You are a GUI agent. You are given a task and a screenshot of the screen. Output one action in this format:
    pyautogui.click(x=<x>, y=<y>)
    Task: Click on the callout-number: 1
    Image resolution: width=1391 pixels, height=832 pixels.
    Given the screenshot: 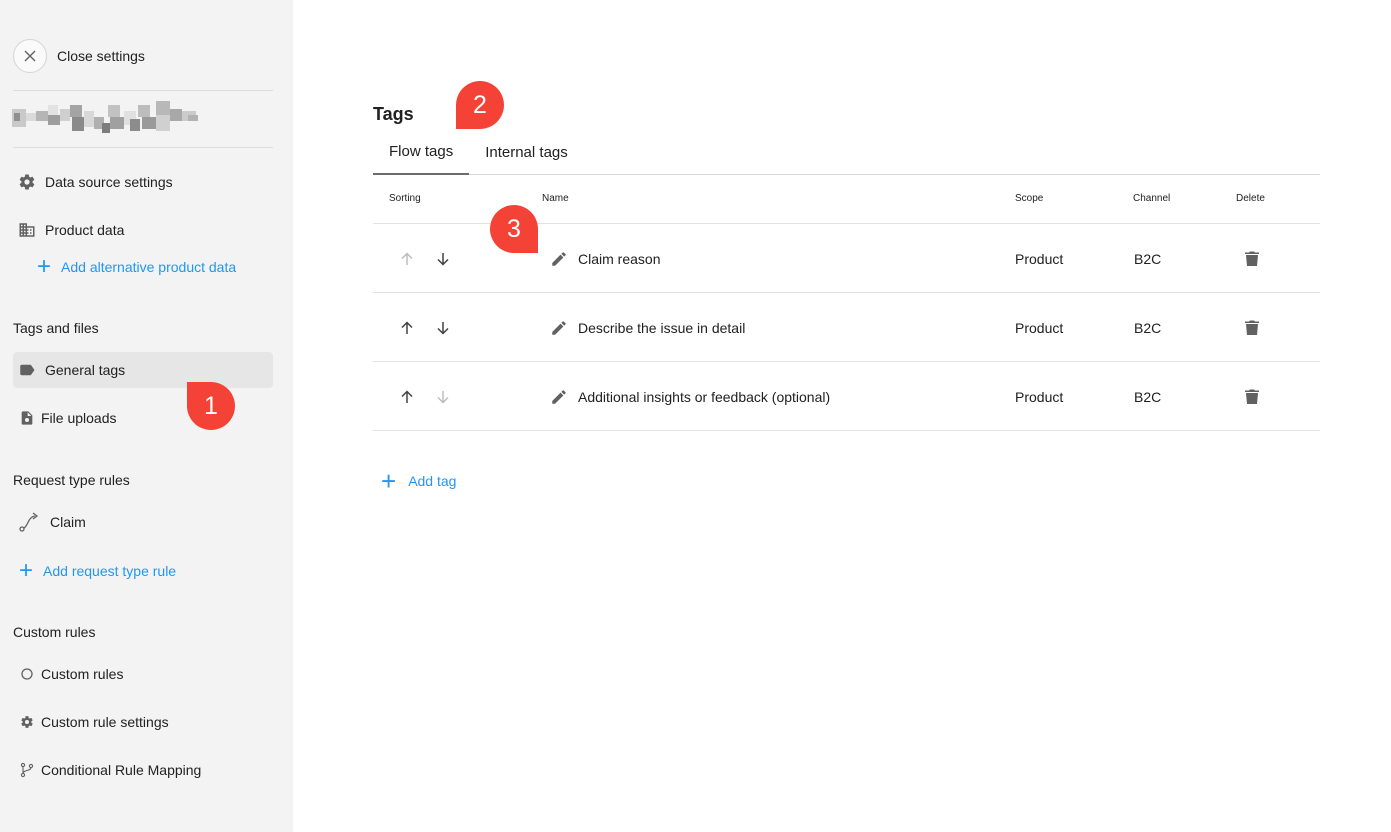 What is the action you would take?
    pyautogui.click(x=211, y=405)
    